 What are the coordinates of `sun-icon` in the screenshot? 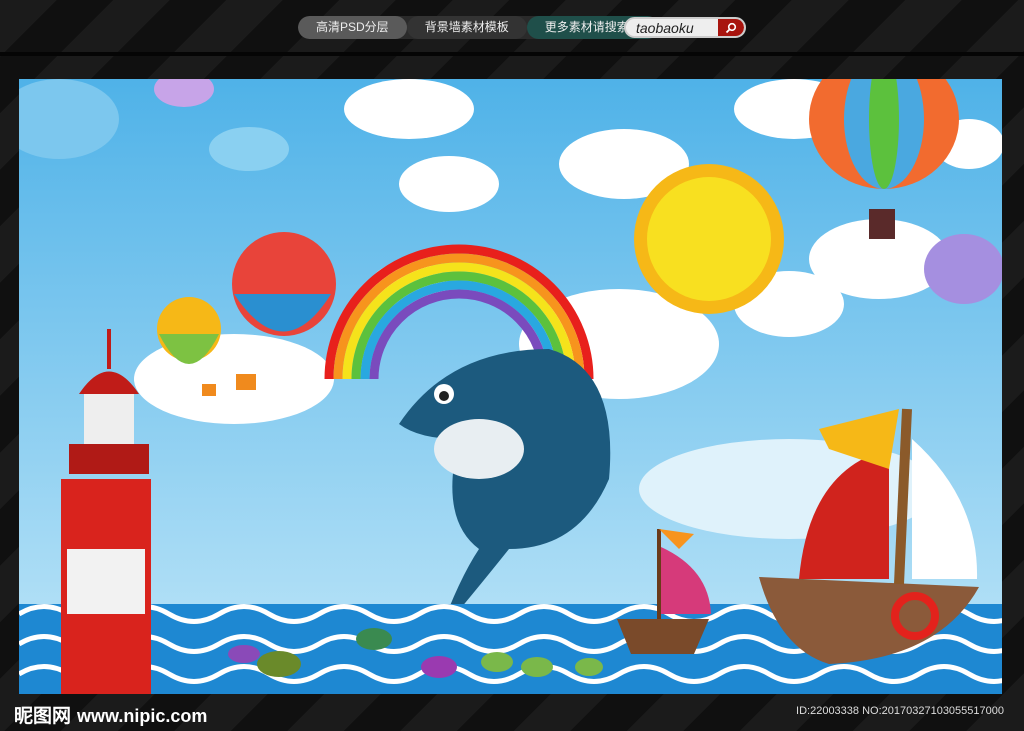 It's located at (709, 239).